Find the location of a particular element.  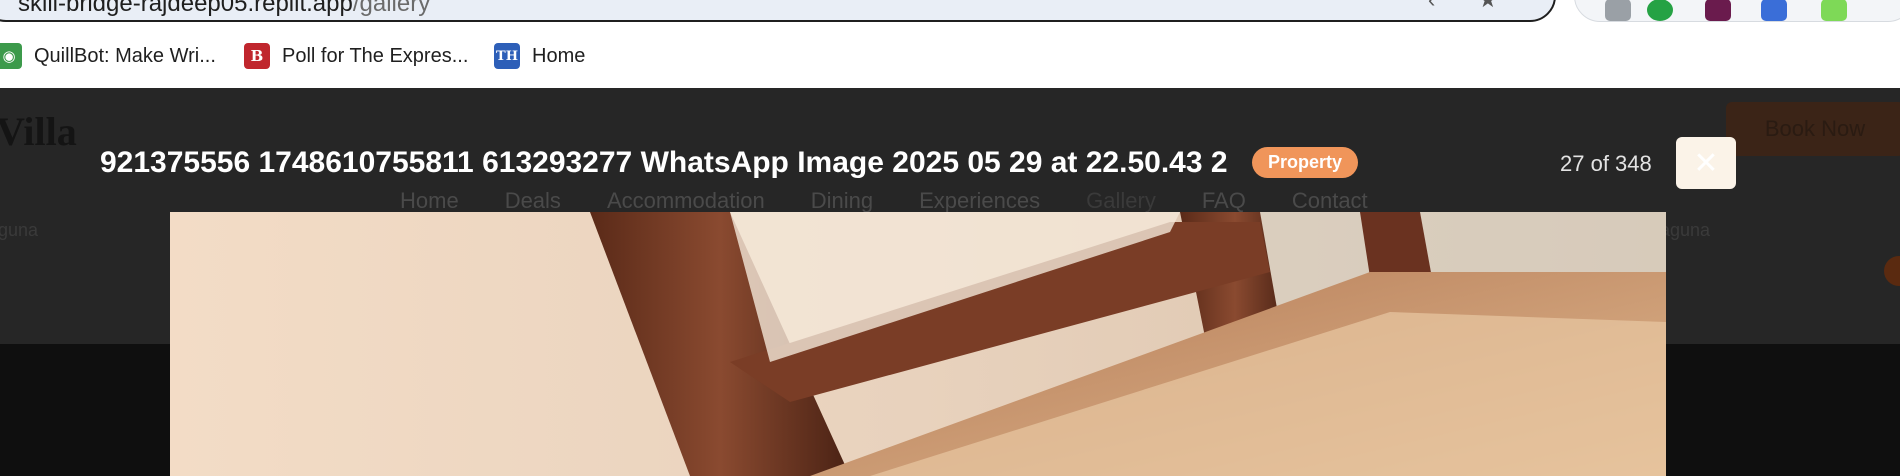

quillbot-icon: ◉ is located at coordinates (11, 56).